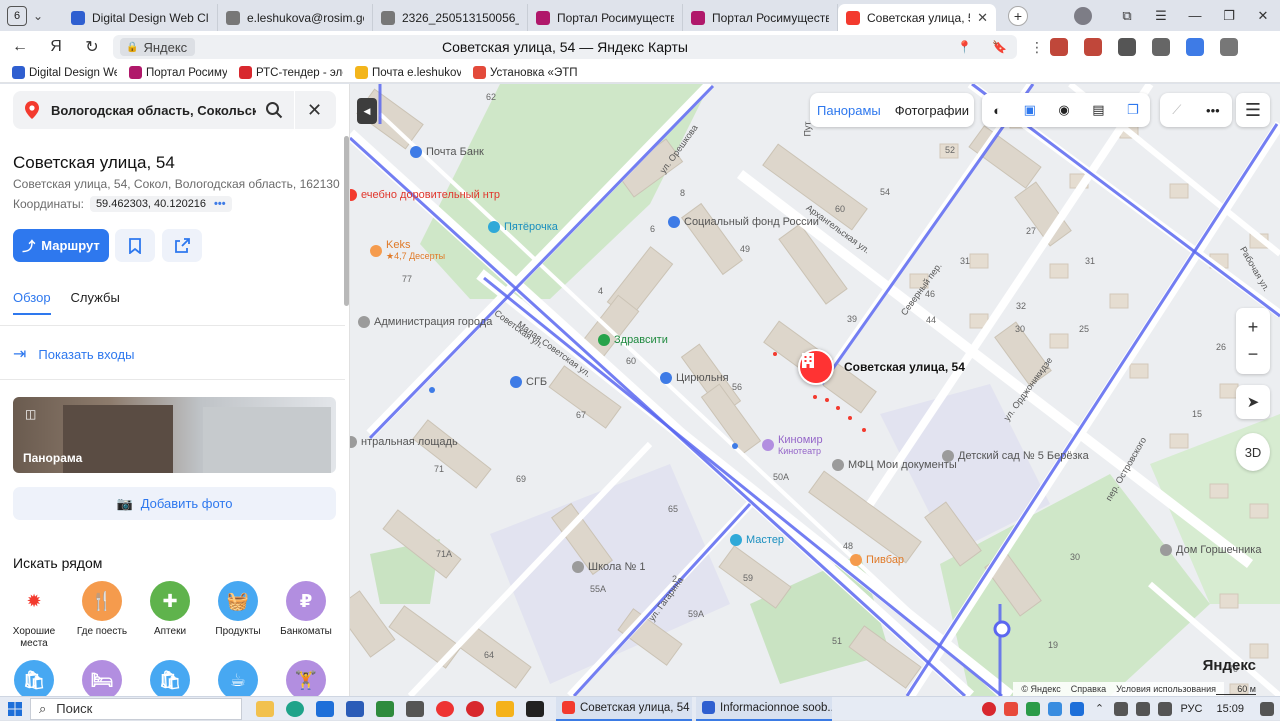 Image resolution: width=1280 pixels, height=721 pixels. I want to click on panoramas-button: Панорамы, so click(849, 110).